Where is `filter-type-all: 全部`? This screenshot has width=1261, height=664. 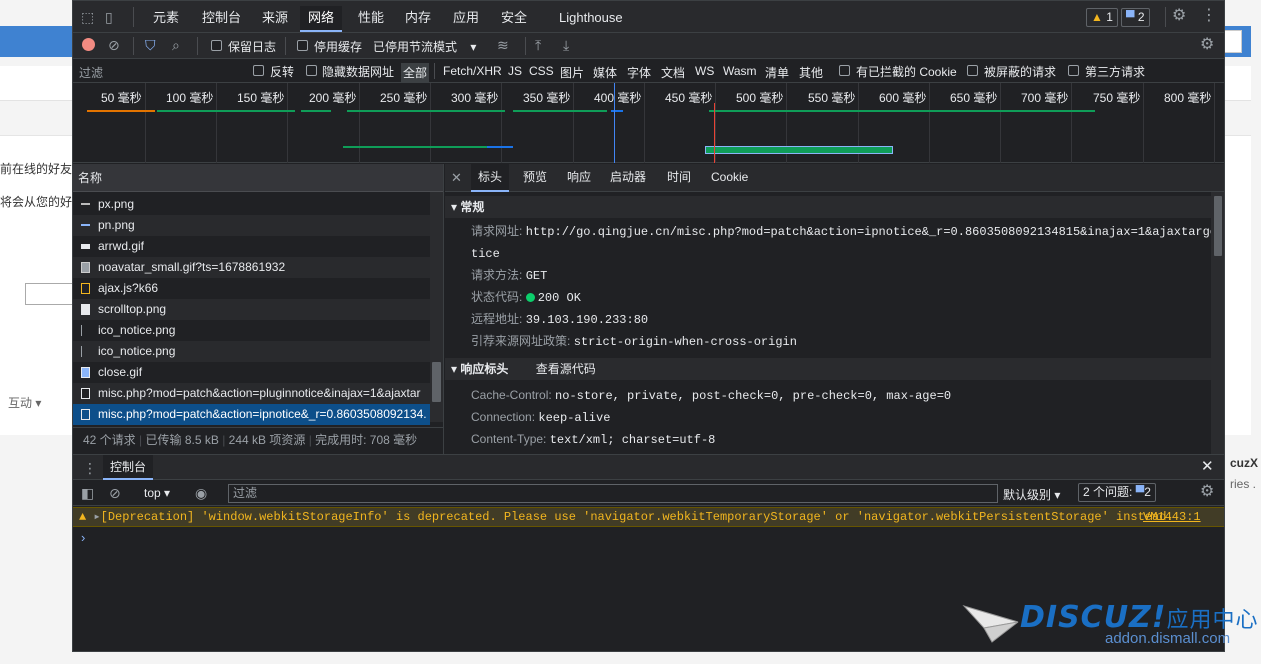 filter-type-all: 全部 is located at coordinates (415, 72).